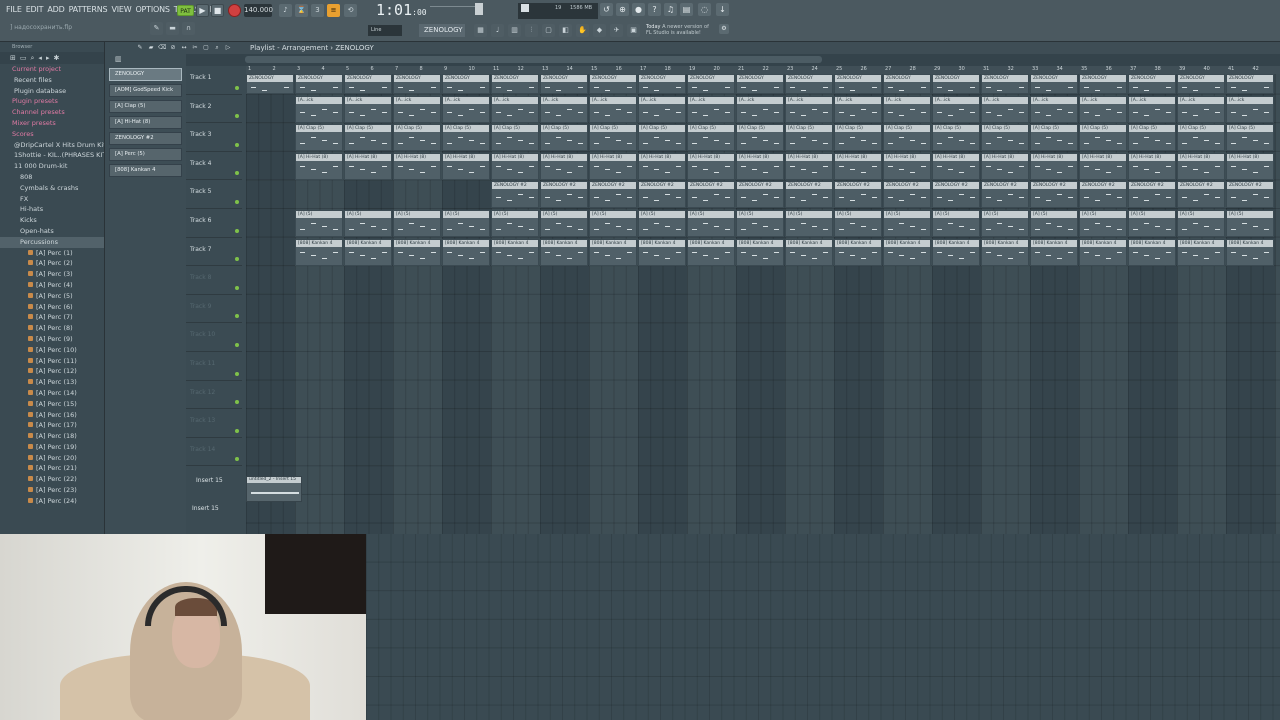  What do you see at coordinates (214, 137) in the screenshot?
I see `track-header: Track 3` at bounding box center [214, 137].